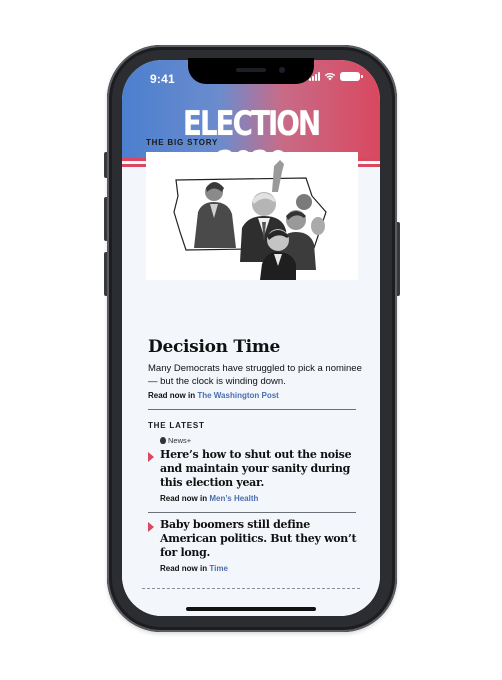  Describe the element at coordinates (251, 609) in the screenshot. I see `home-indicator` at that location.